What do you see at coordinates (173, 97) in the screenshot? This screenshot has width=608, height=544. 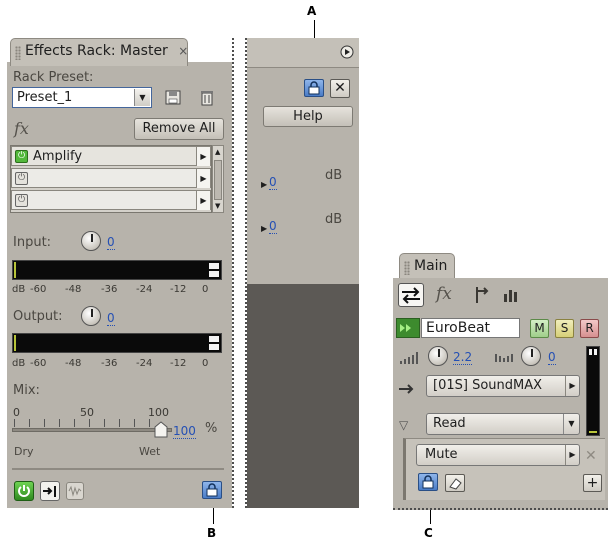 I see `save-preset-icon` at bounding box center [173, 97].